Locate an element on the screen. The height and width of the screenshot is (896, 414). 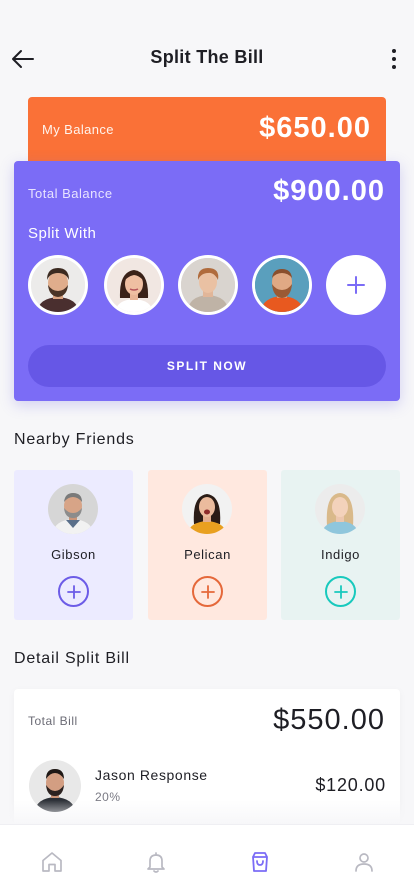
my-balance-label: My Balance is located at coordinates (78, 129).